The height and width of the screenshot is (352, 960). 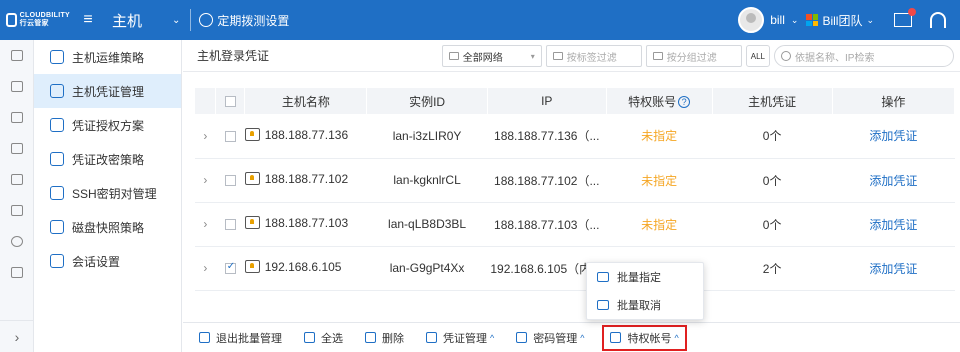 What do you see at coordinates (107, 193) in the screenshot?
I see `sidebar-item-ssh-keys: SSH密钥对管理` at bounding box center [107, 193].